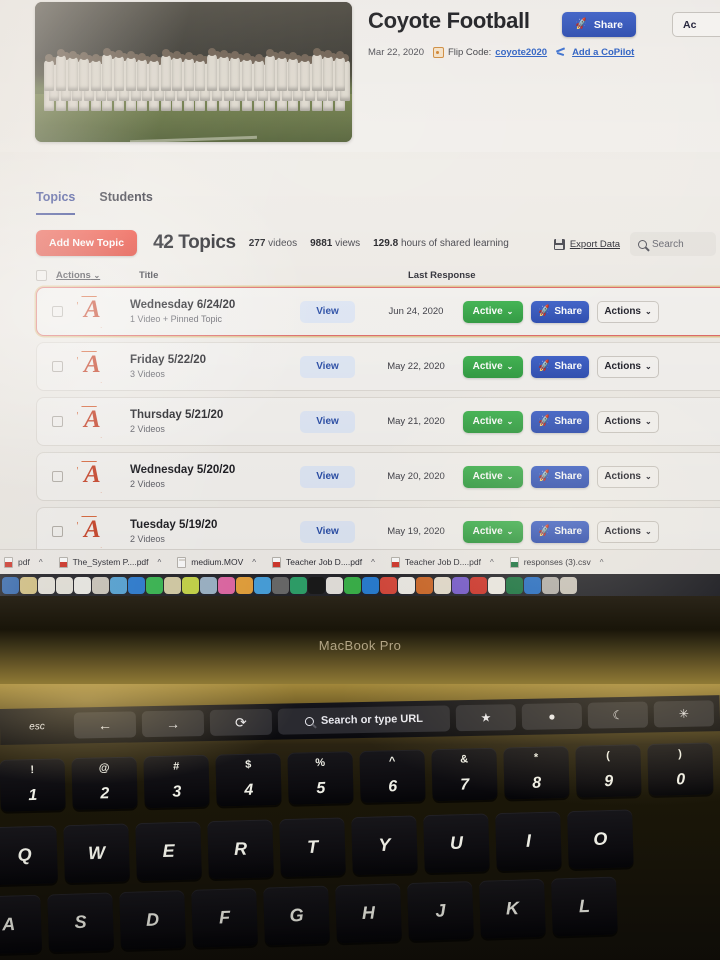 This screenshot has height=960, width=720. Describe the element at coordinates (384, 845) in the screenshot. I see `key-y: Y` at that location.